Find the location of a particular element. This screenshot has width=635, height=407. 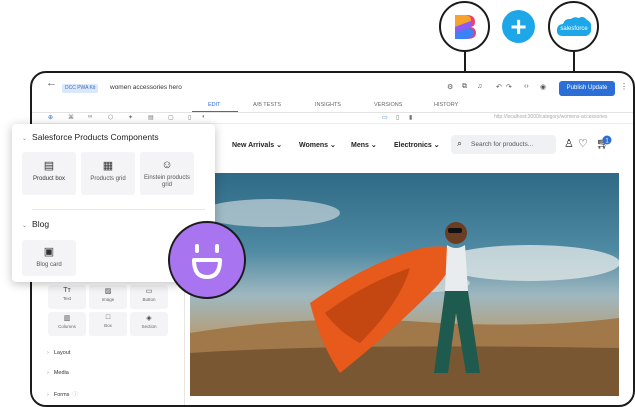

sparkle-icon: ✦ is located at coordinates (130, 117).